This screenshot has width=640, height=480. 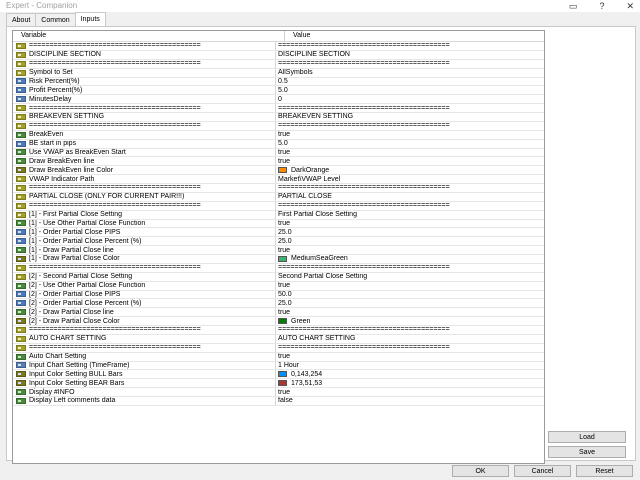 I want to click on value-cell: 0, so click(x=410, y=99).